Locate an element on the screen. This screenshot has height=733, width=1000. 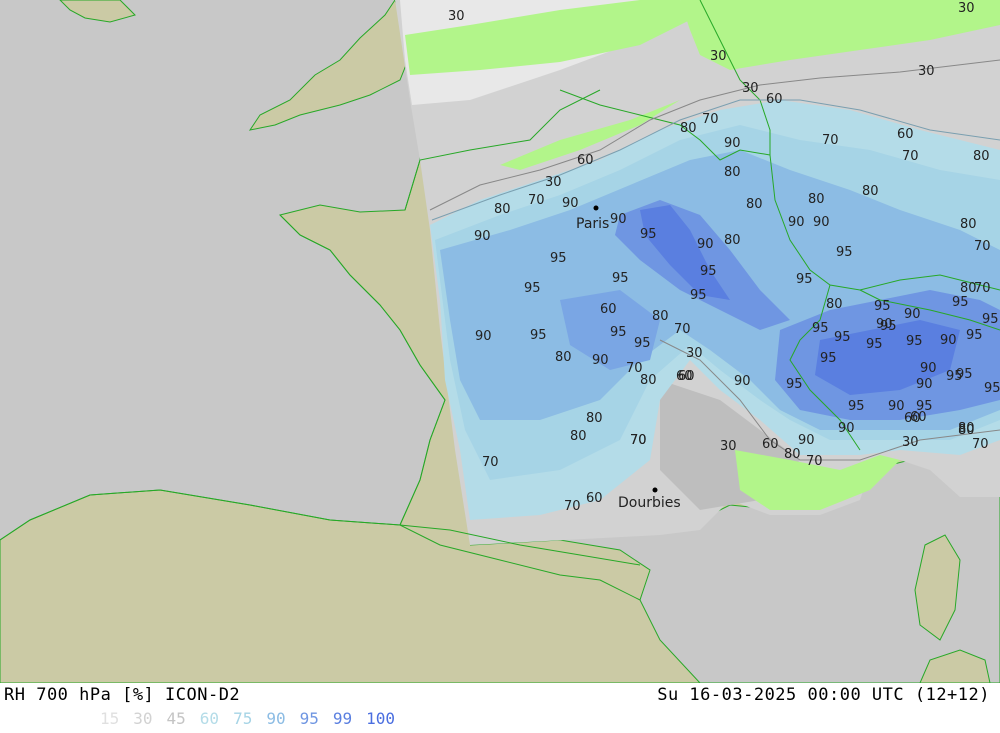
legend-item: 60 is located at coordinates (209, 718).